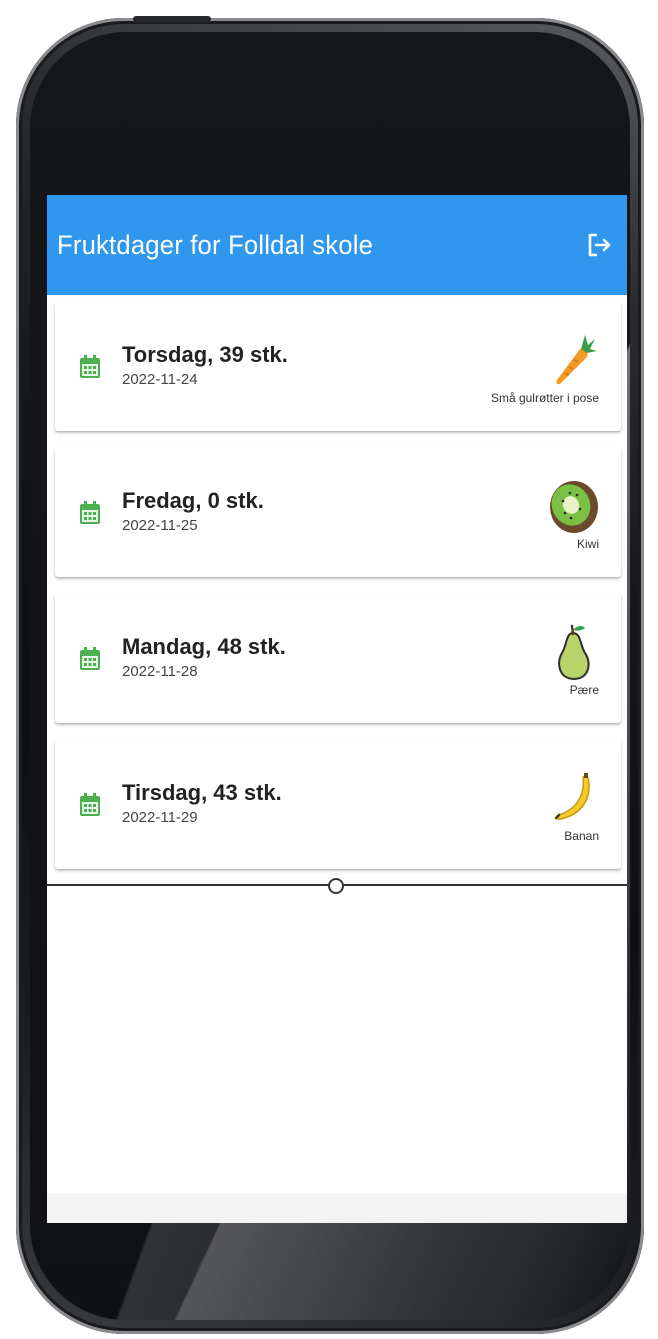  I want to click on fruit-label: Pære, so click(584, 690).